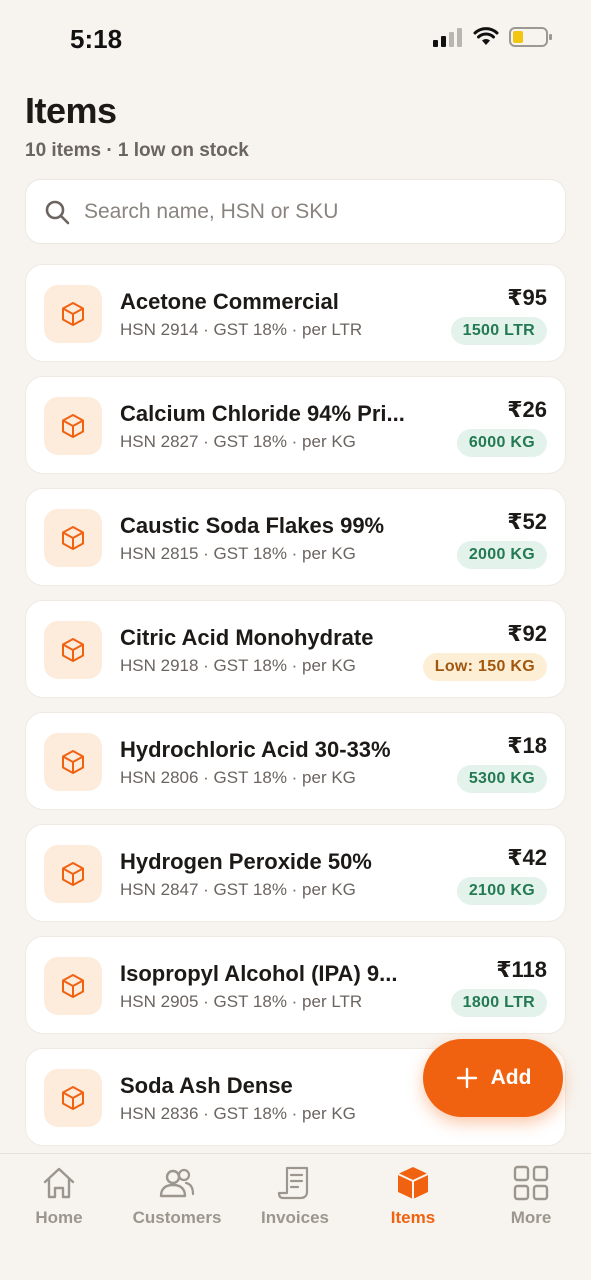 The image size is (591, 1280). Describe the element at coordinates (413, 1217) in the screenshot. I see `tab-label: Items` at that location.